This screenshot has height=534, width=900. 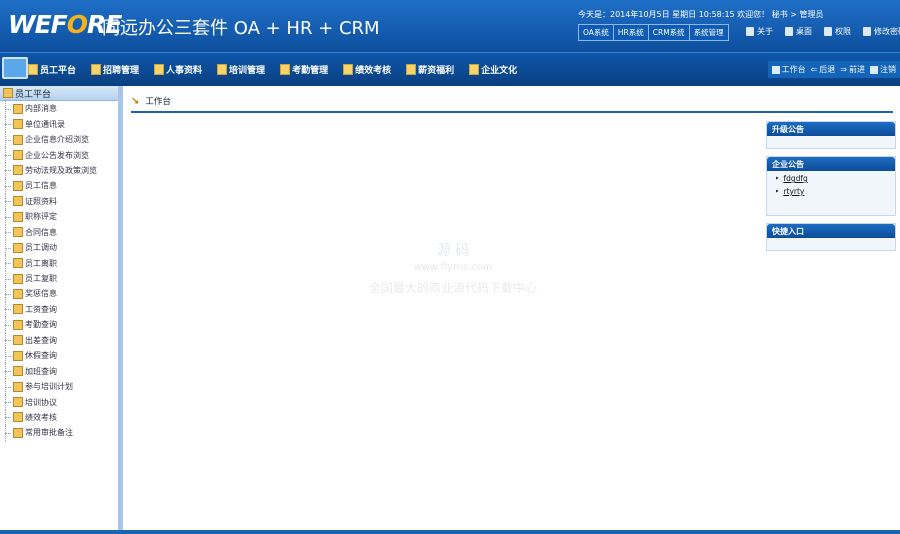 I want to click on workbench-button: 工作台, so click(x=788, y=69).